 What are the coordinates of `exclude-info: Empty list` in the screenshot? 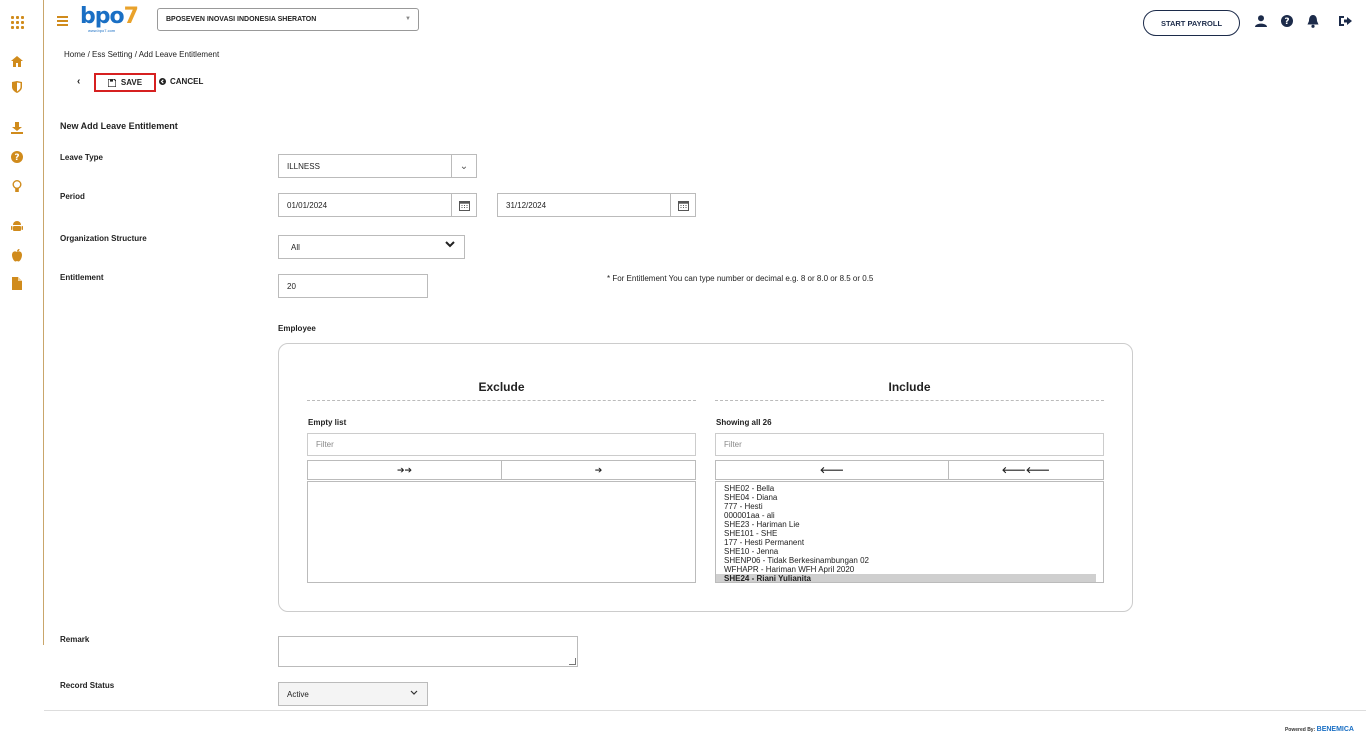 It's located at (327, 422).